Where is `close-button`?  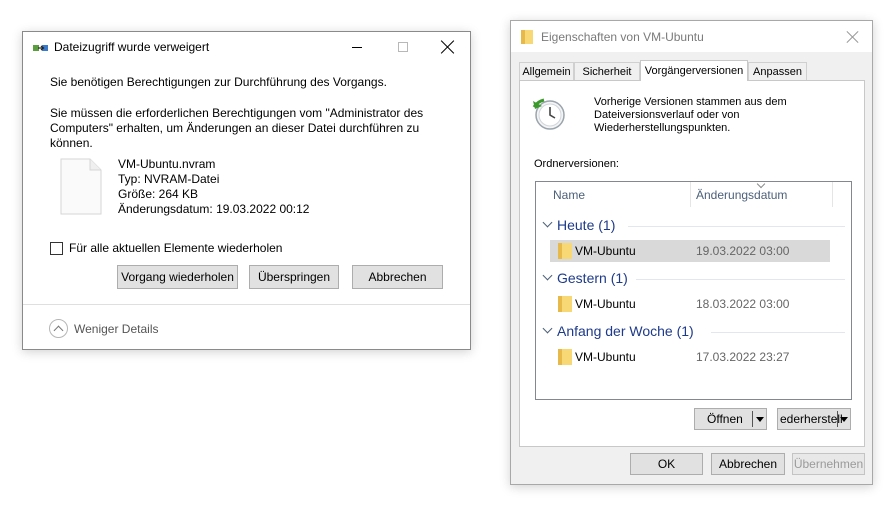
close-button is located at coordinates (448, 47).